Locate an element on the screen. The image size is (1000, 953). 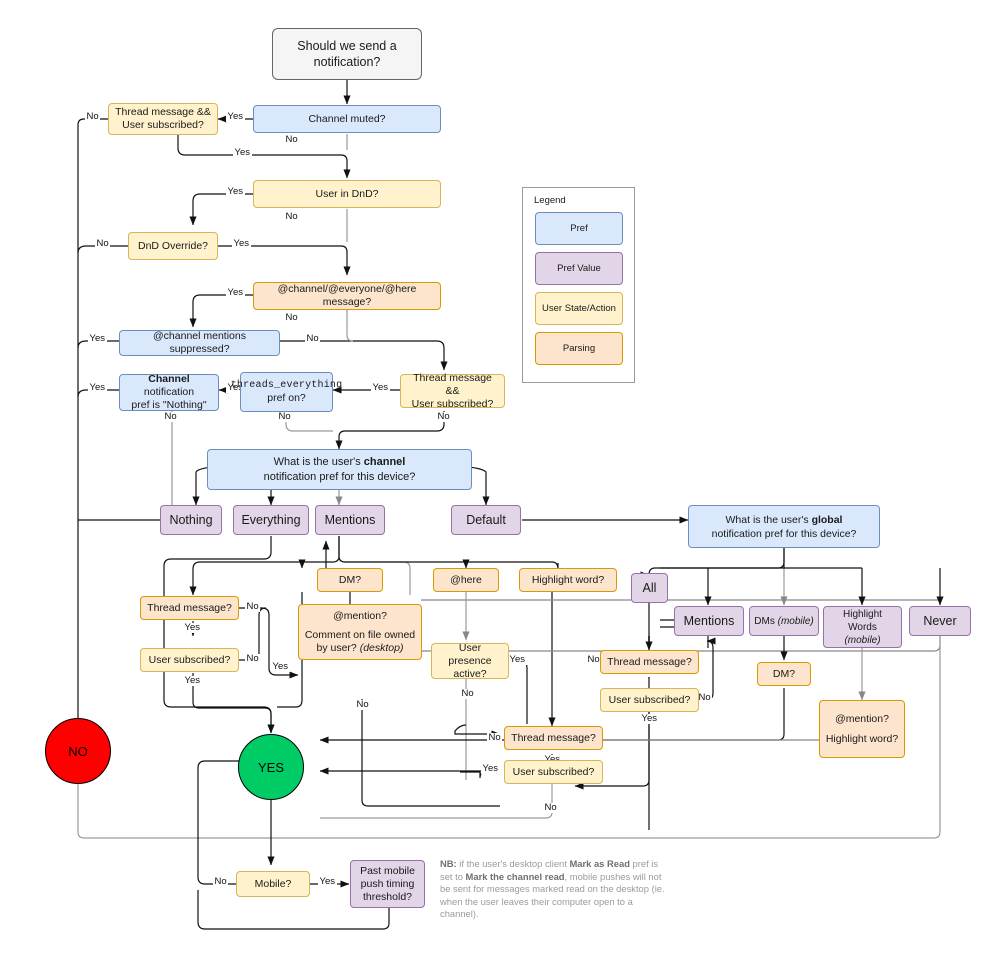
terminal-yes-label: YES is located at coordinates (270, 767).